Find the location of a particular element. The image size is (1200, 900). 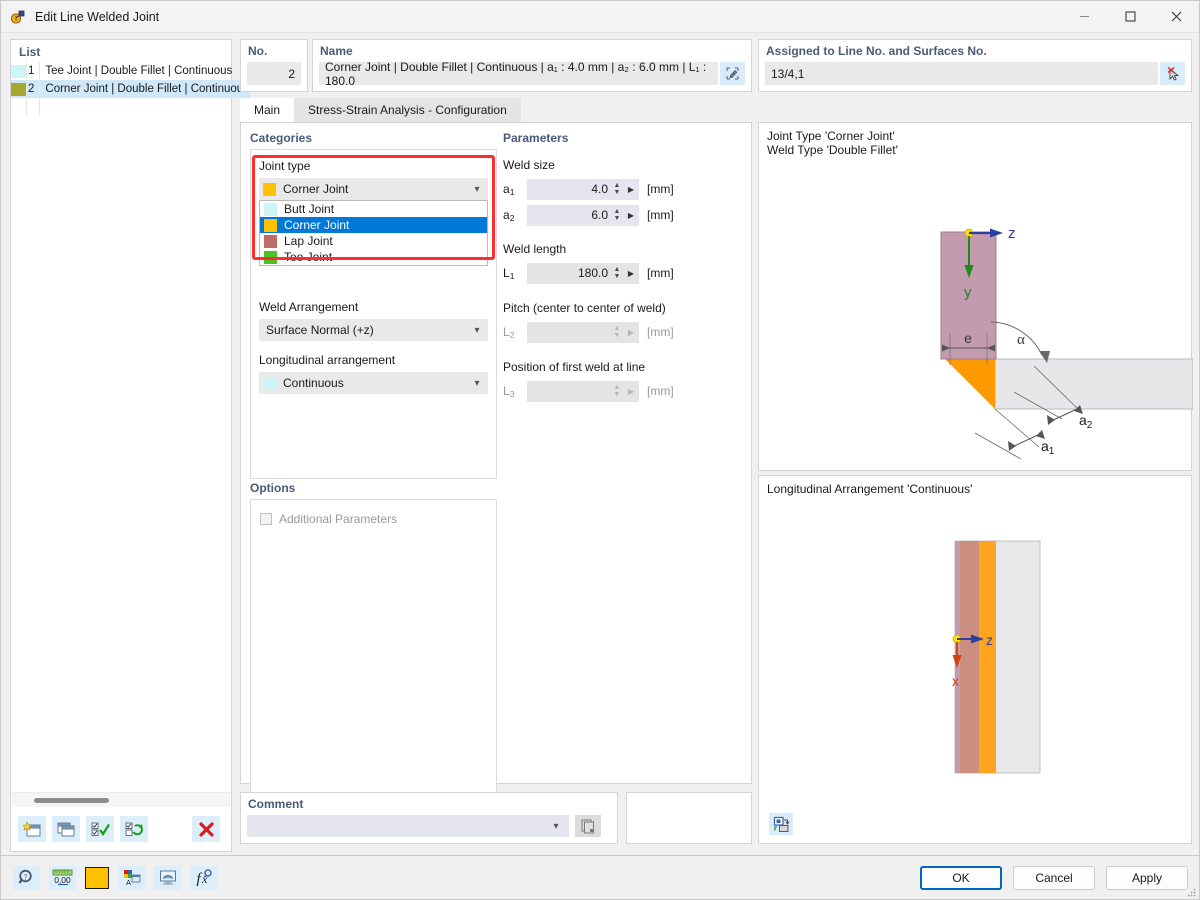

a1-stepper: ▲ ▼ is located at coordinates (617, 189).